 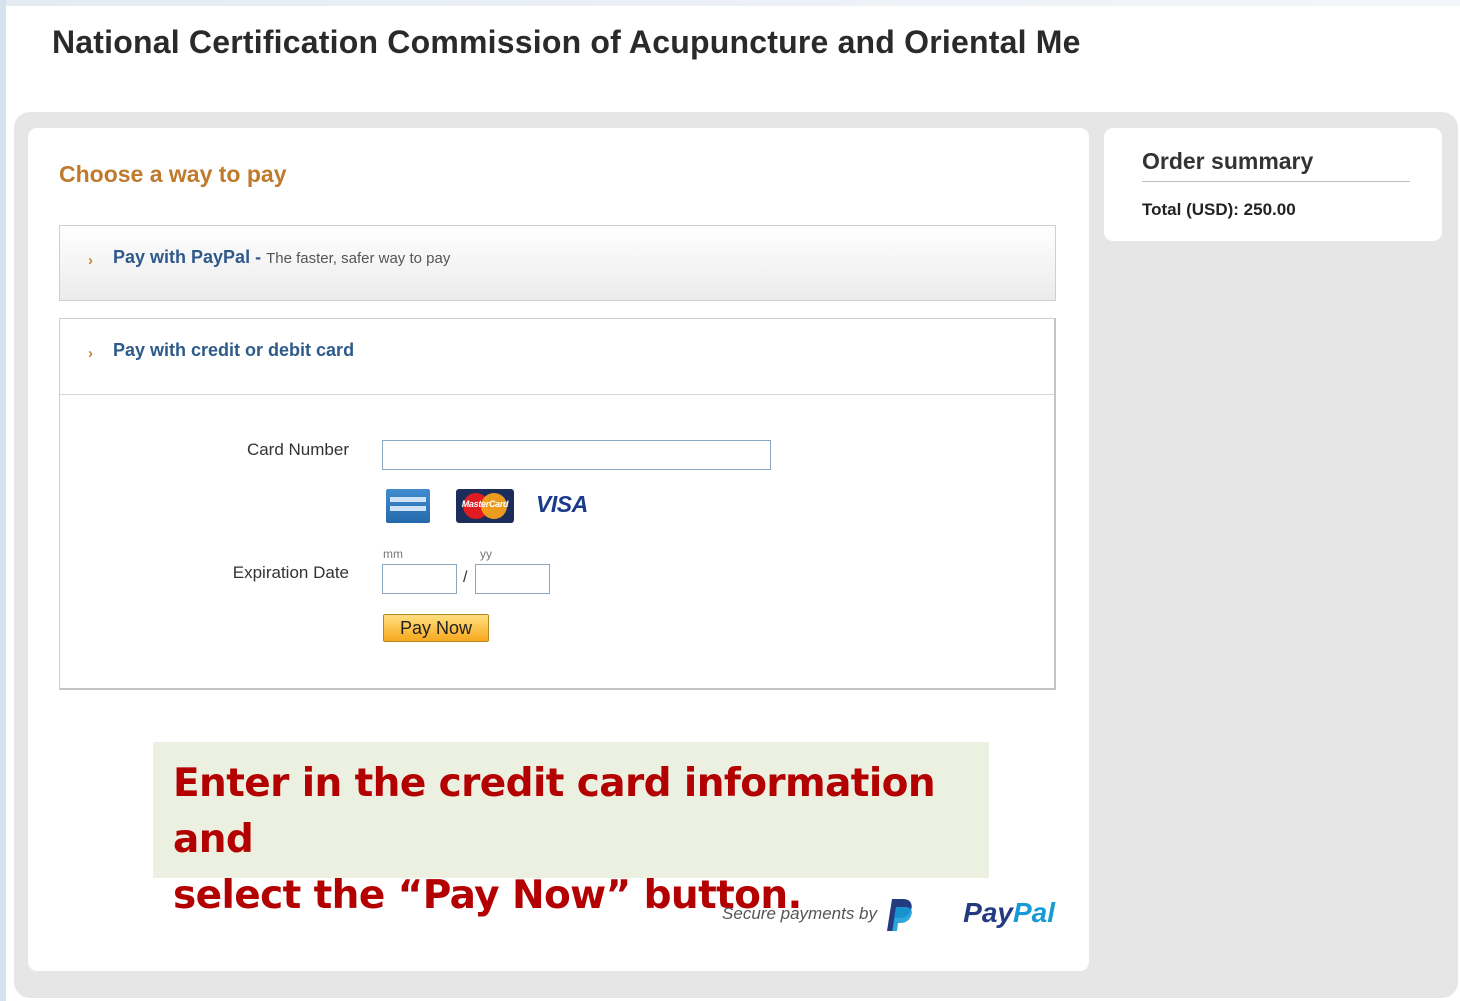 What do you see at coordinates (562, 504) in the screenshot?
I see `visa-logo-icon: VISA` at bounding box center [562, 504].